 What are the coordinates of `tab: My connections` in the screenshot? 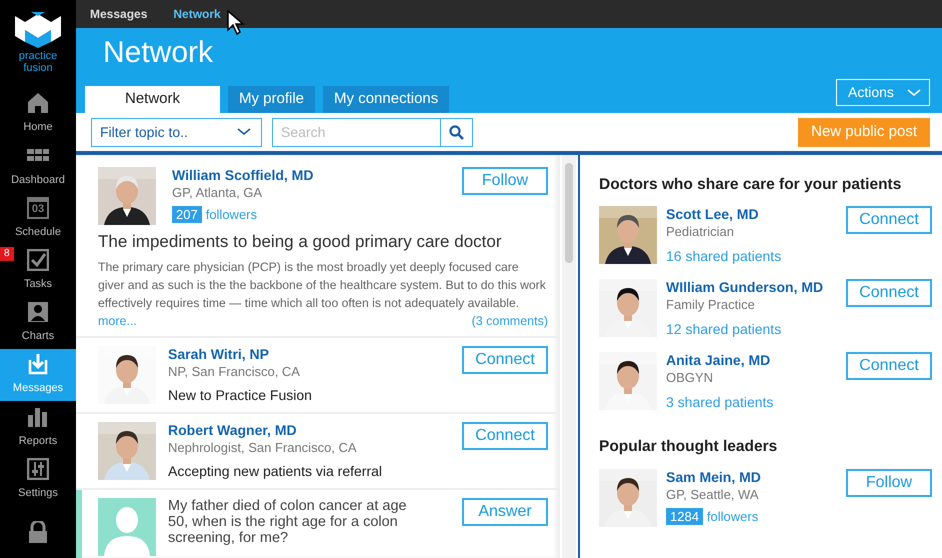 It's located at (386, 99).